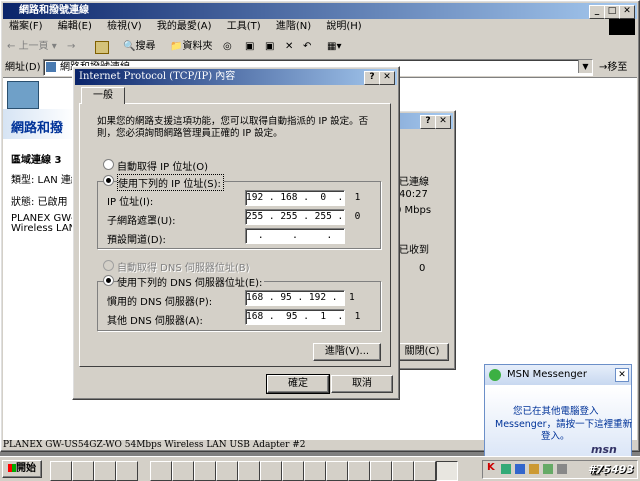 The width and height of the screenshot is (640, 481). What do you see at coordinates (170, 182) in the screenshot?
I see `use-ip-label: 使用下列的 IP 位址(S):` at bounding box center [170, 182].